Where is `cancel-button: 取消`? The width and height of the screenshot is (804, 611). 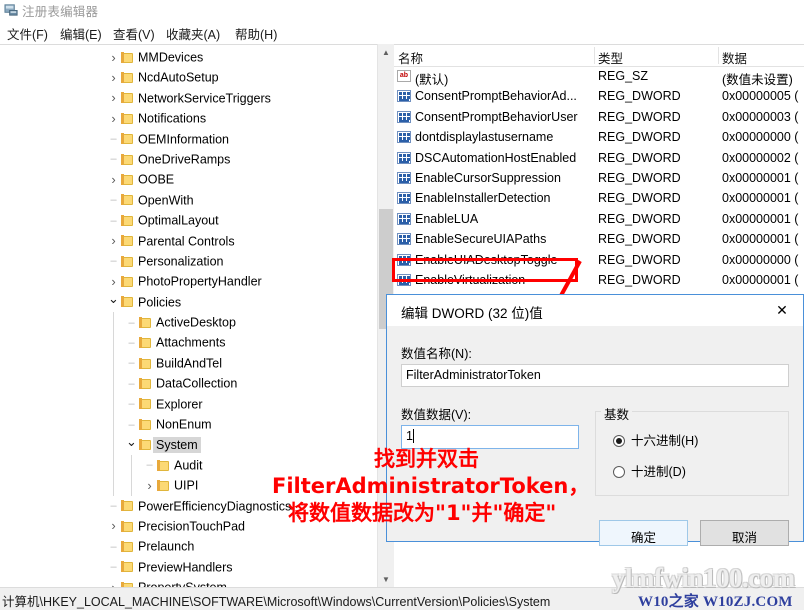
cancel-button: 取消 is located at coordinates (744, 533).